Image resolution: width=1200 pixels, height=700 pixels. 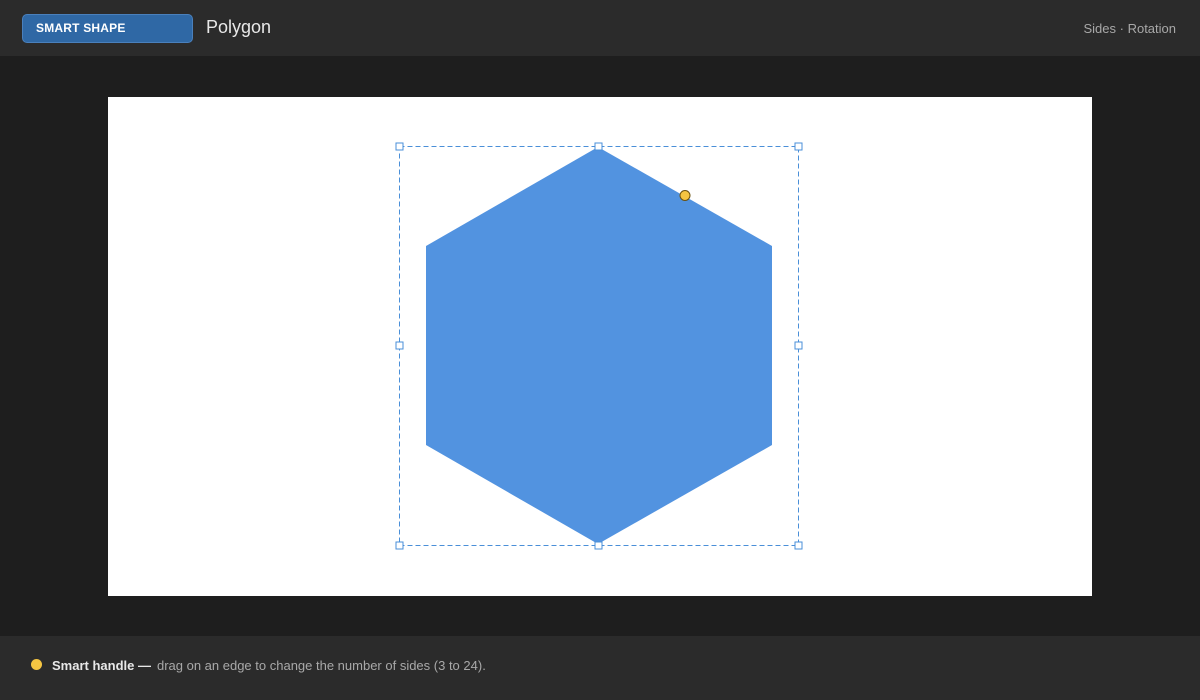 What do you see at coordinates (798, 545) in the screenshot?
I see `resize-handle-bottom-right` at bounding box center [798, 545].